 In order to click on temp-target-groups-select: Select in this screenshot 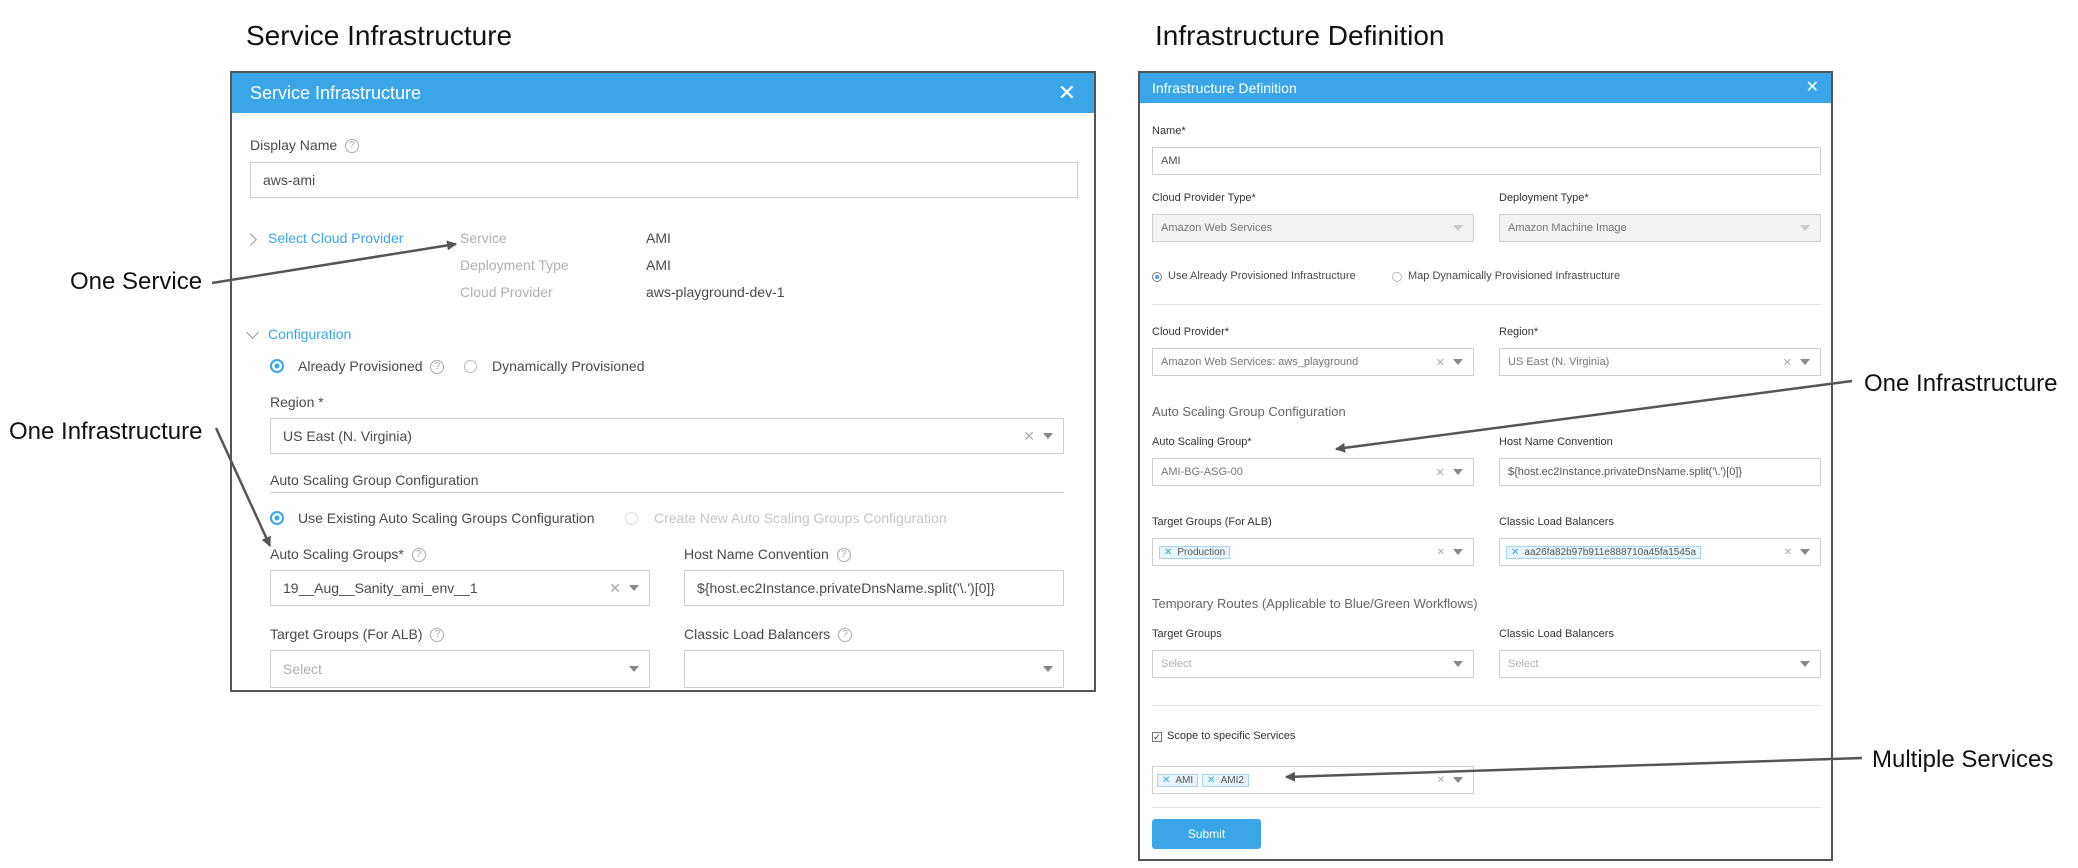, I will do `click(1313, 664)`.